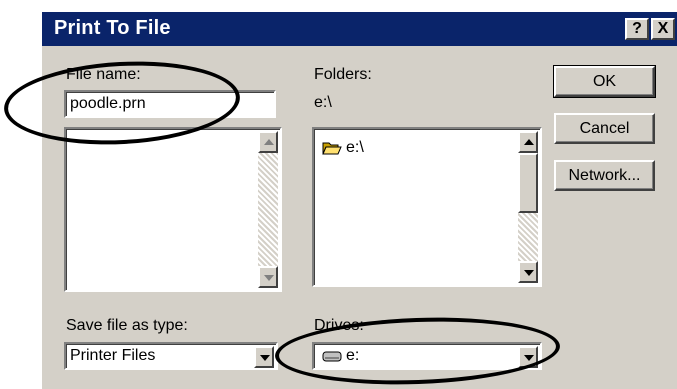 This screenshot has width=677, height=389. What do you see at coordinates (112, 28) in the screenshot?
I see `dialog-title: Print To File` at bounding box center [112, 28].